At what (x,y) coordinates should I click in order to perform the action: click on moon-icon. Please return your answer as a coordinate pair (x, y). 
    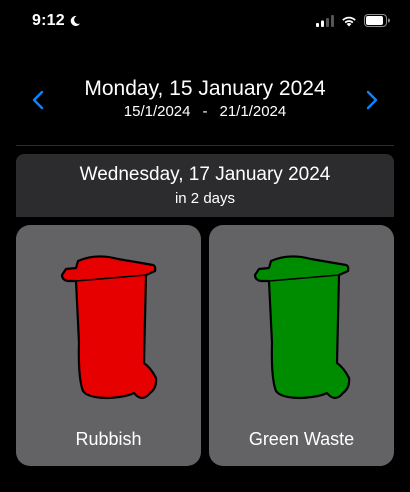
    Looking at the image, I should click on (75, 20).